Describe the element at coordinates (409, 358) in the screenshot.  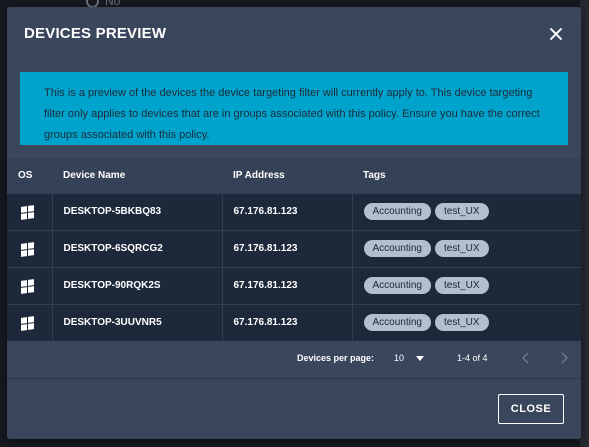
I see `rows-per-page-select: 10` at that location.